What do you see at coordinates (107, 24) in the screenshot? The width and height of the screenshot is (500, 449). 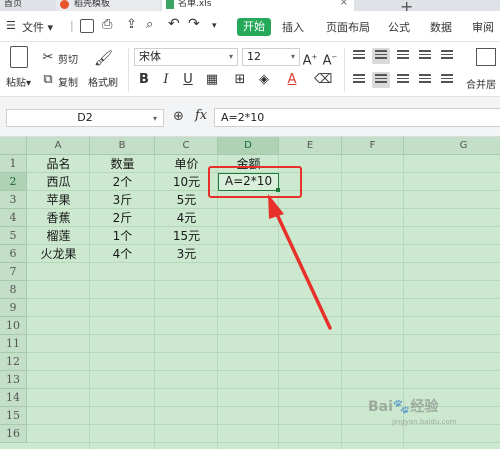 I see `print-icon: ⎙` at bounding box center [107, 24].